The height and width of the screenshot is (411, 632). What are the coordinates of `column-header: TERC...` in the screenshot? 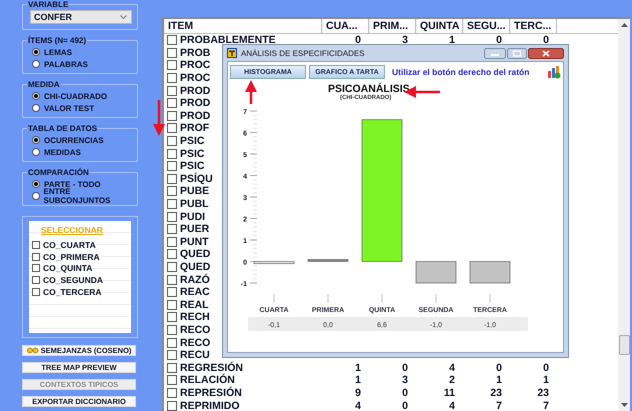 It's located at (533, 26).